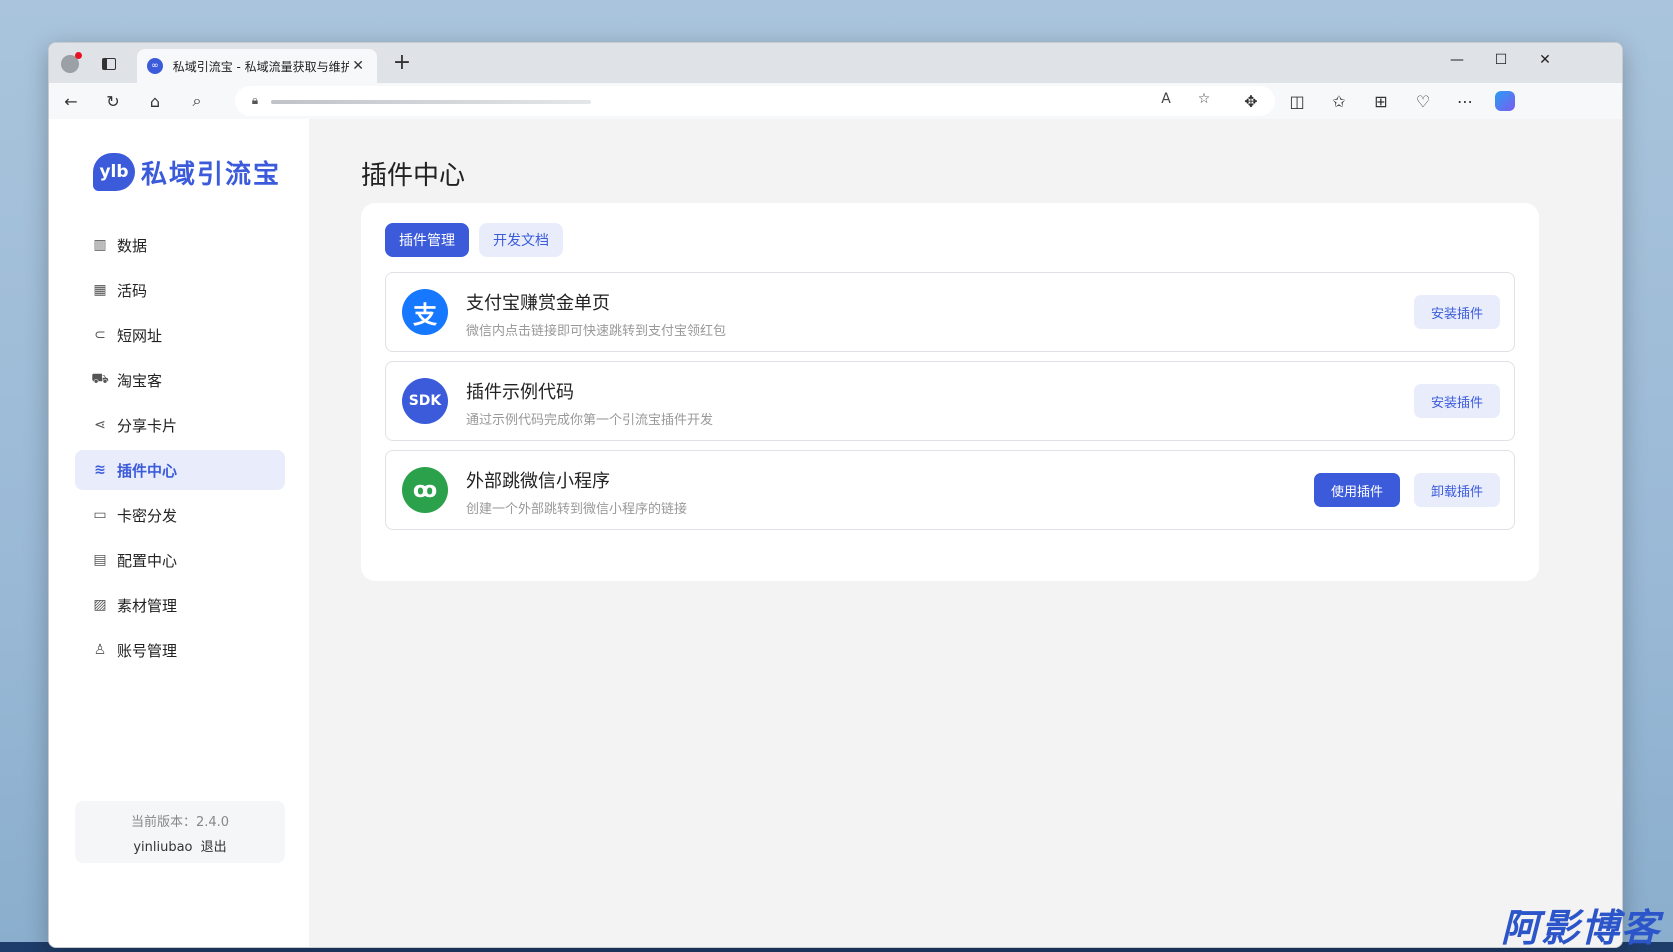  I want to click on user-line: yinliubao 退出, so click(180, 845).